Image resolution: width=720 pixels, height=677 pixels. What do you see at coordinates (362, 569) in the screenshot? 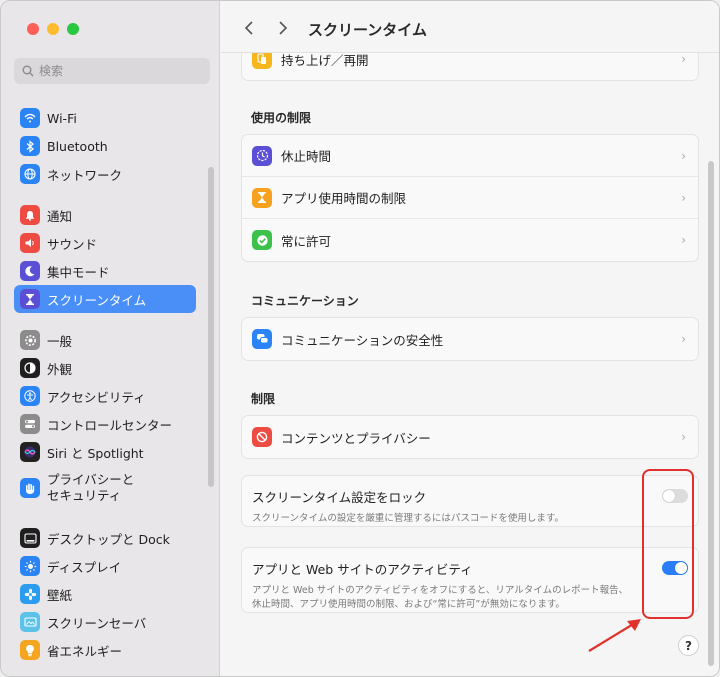
I see `app-web-activity-title: アプリと Web サイトのアクティビティ` at bounding box center [362, 569].